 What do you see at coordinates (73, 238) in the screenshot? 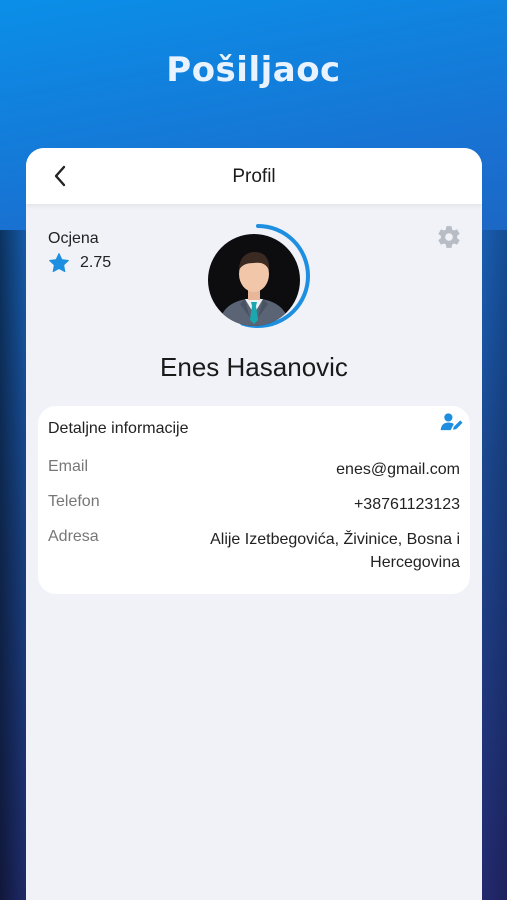
I see `rating-label: Ocjena` at bounding box center [73, 238].